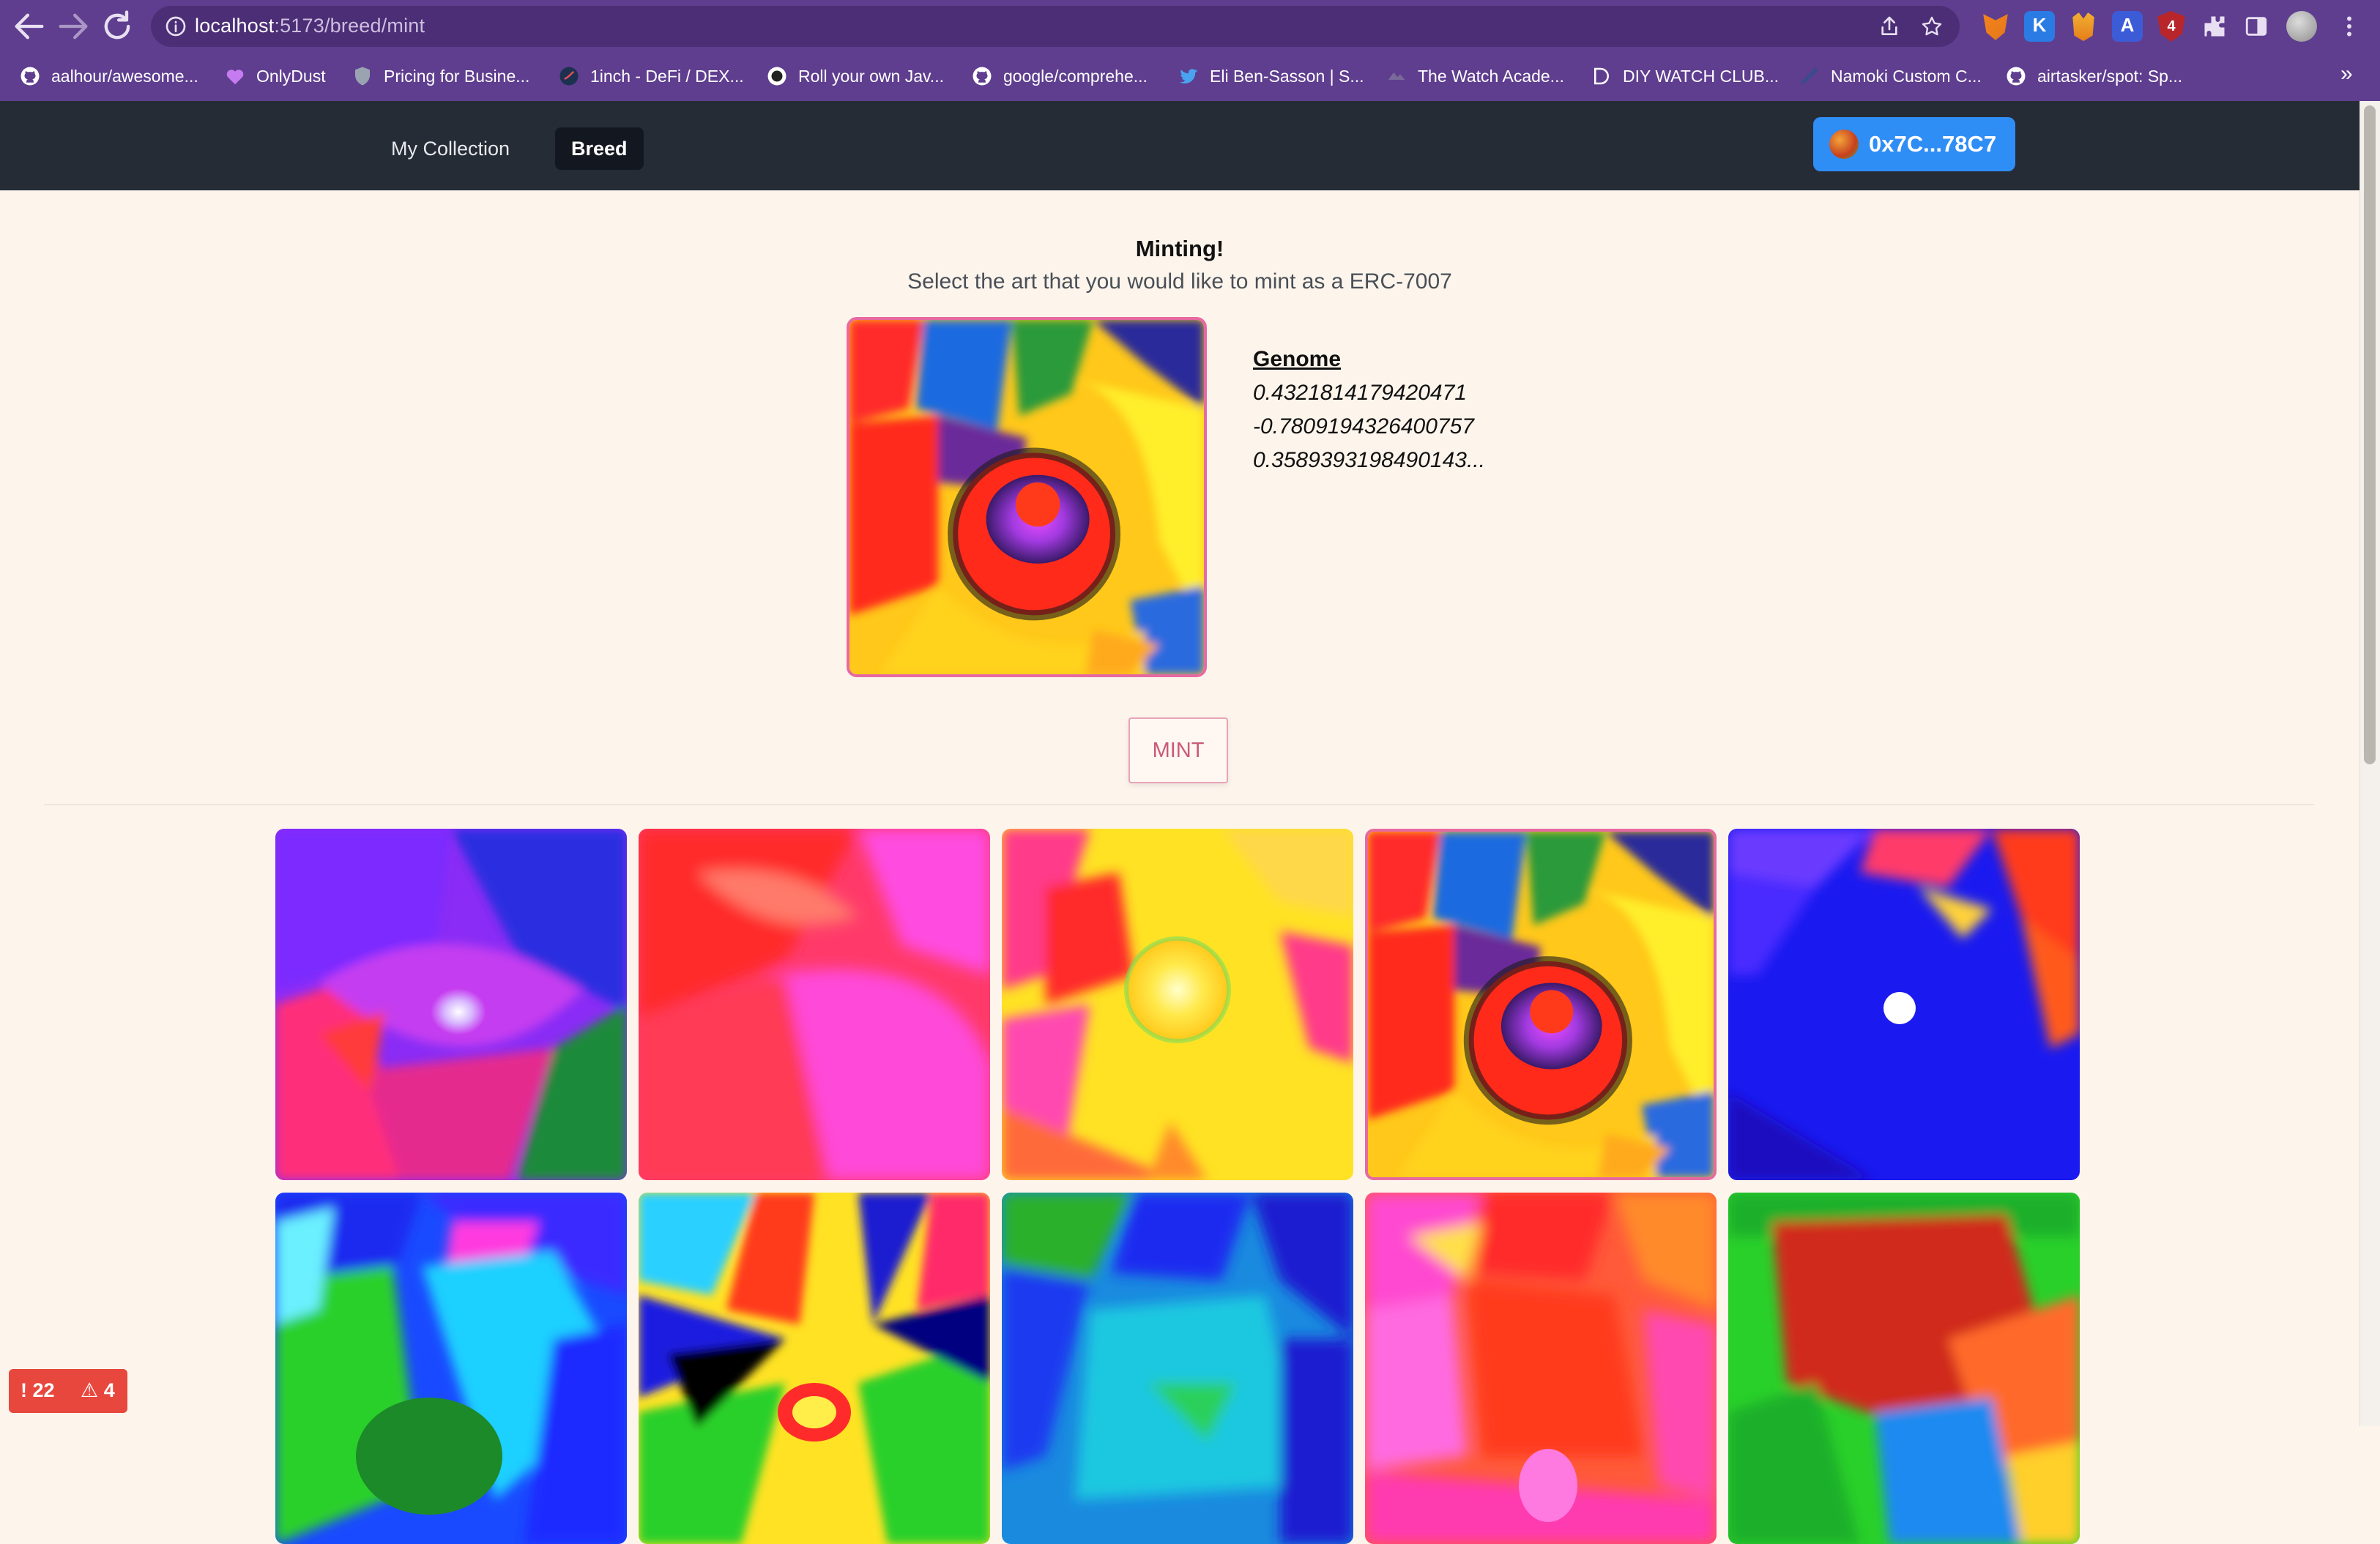  I want to click on bookmark-item: OnlyDust, so click(275, 76).